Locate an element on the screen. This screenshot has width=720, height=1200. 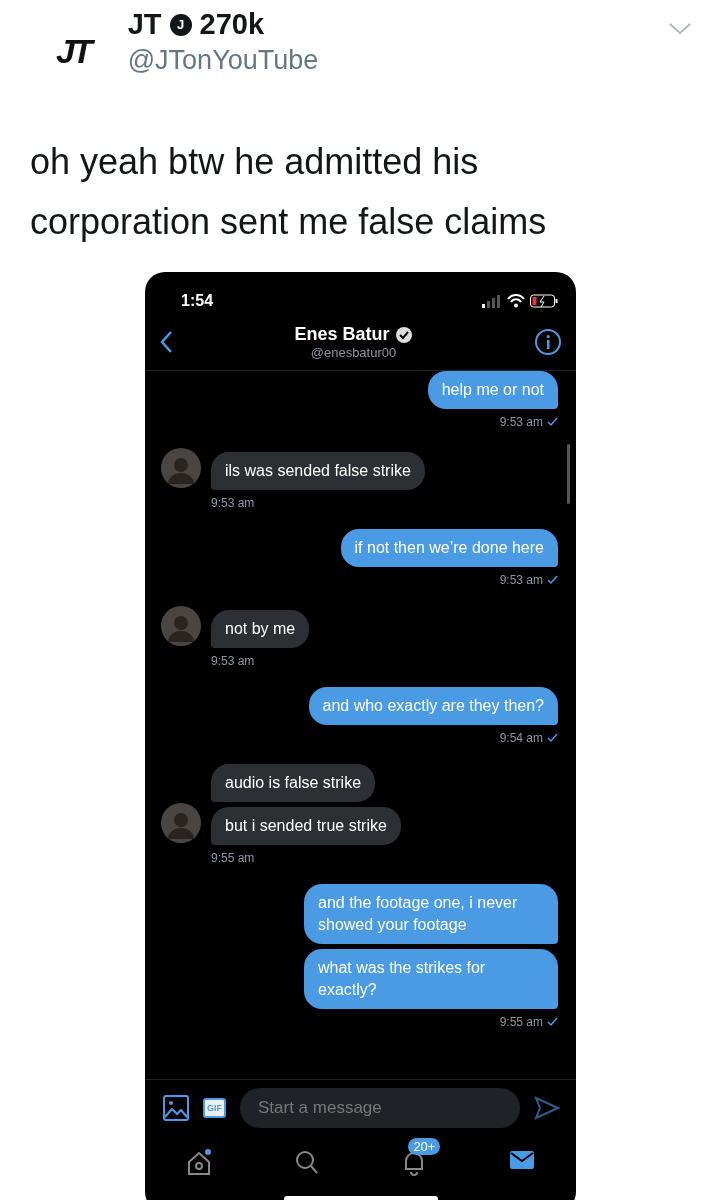
sent-message: and who exactly are they then? is located at coordinates (433, 706).